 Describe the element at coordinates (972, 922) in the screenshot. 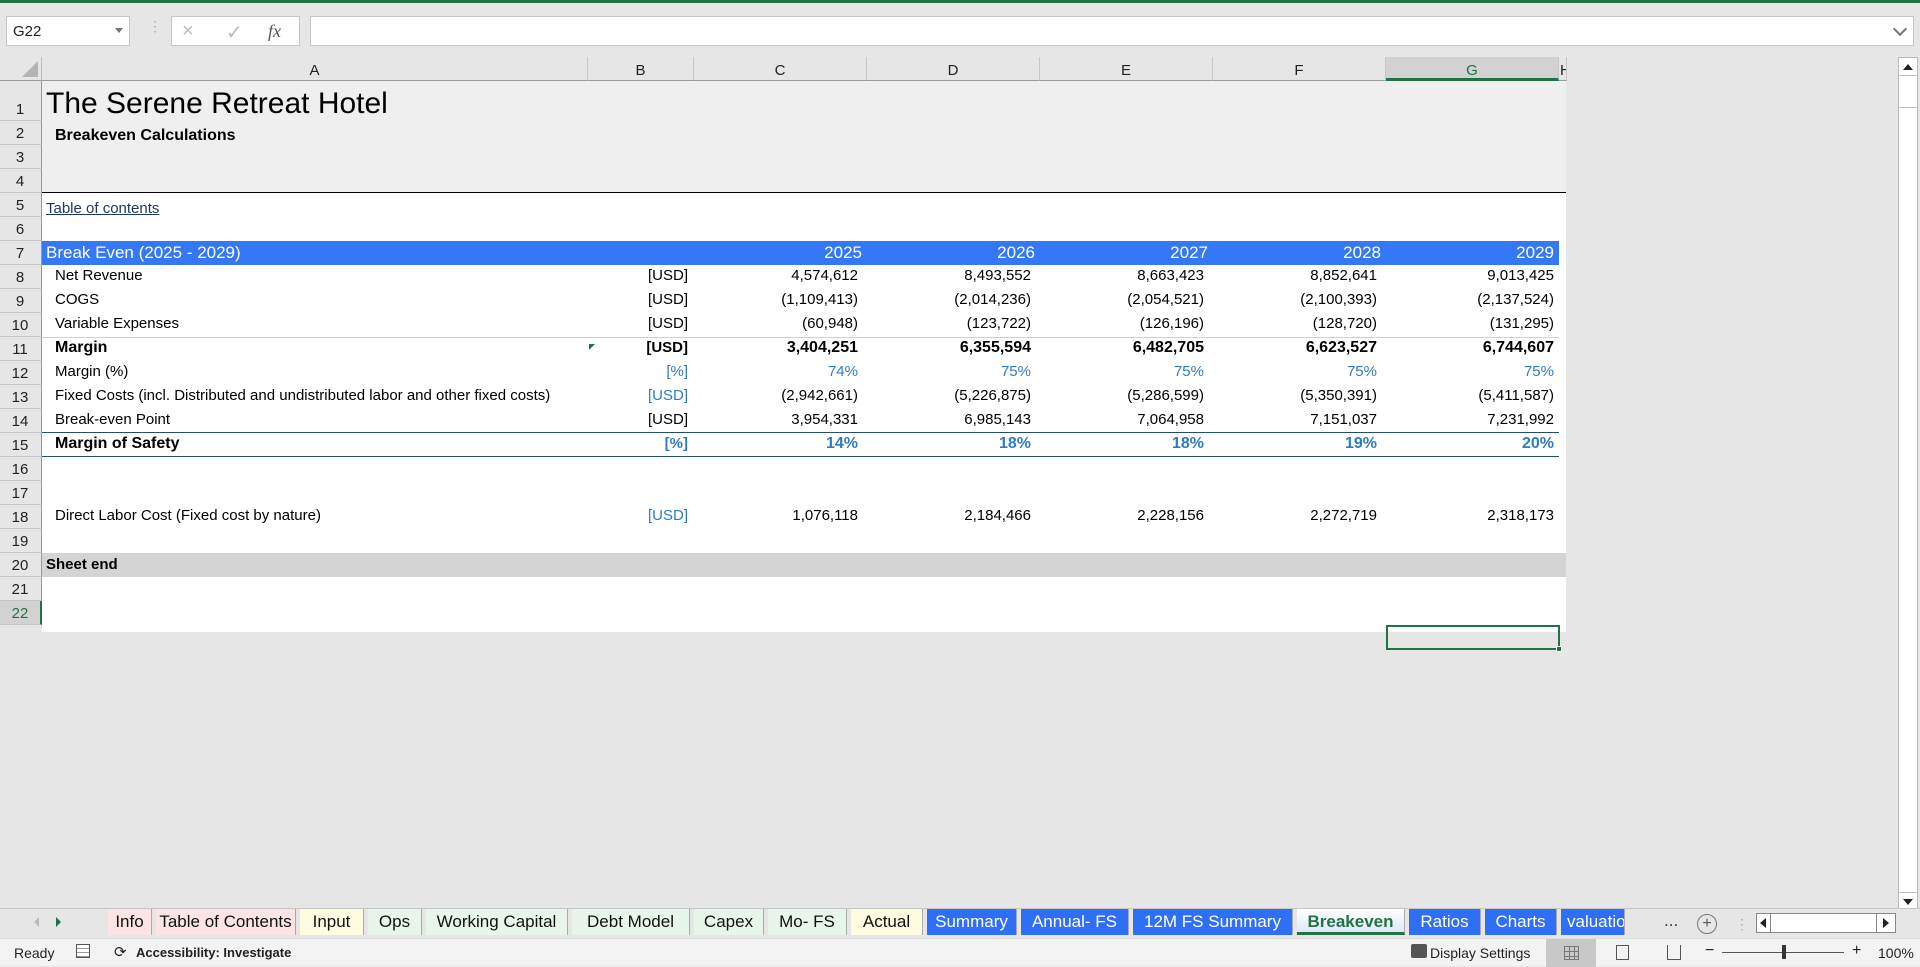

I see `sheet-tab-summary: Summary` at that location.